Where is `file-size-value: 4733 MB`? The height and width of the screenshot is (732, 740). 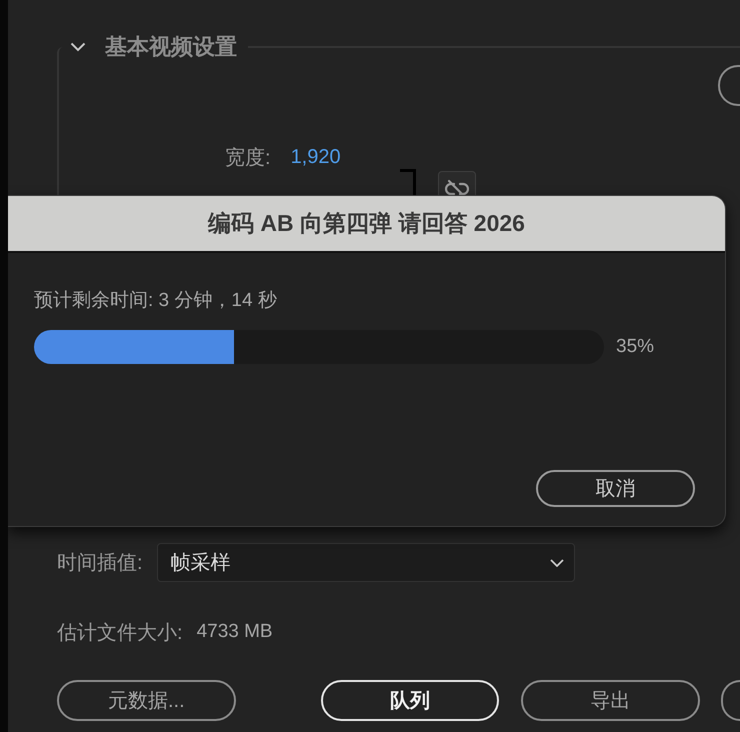 file-size-value: 4733 MB is located at coordinates (234, 632).